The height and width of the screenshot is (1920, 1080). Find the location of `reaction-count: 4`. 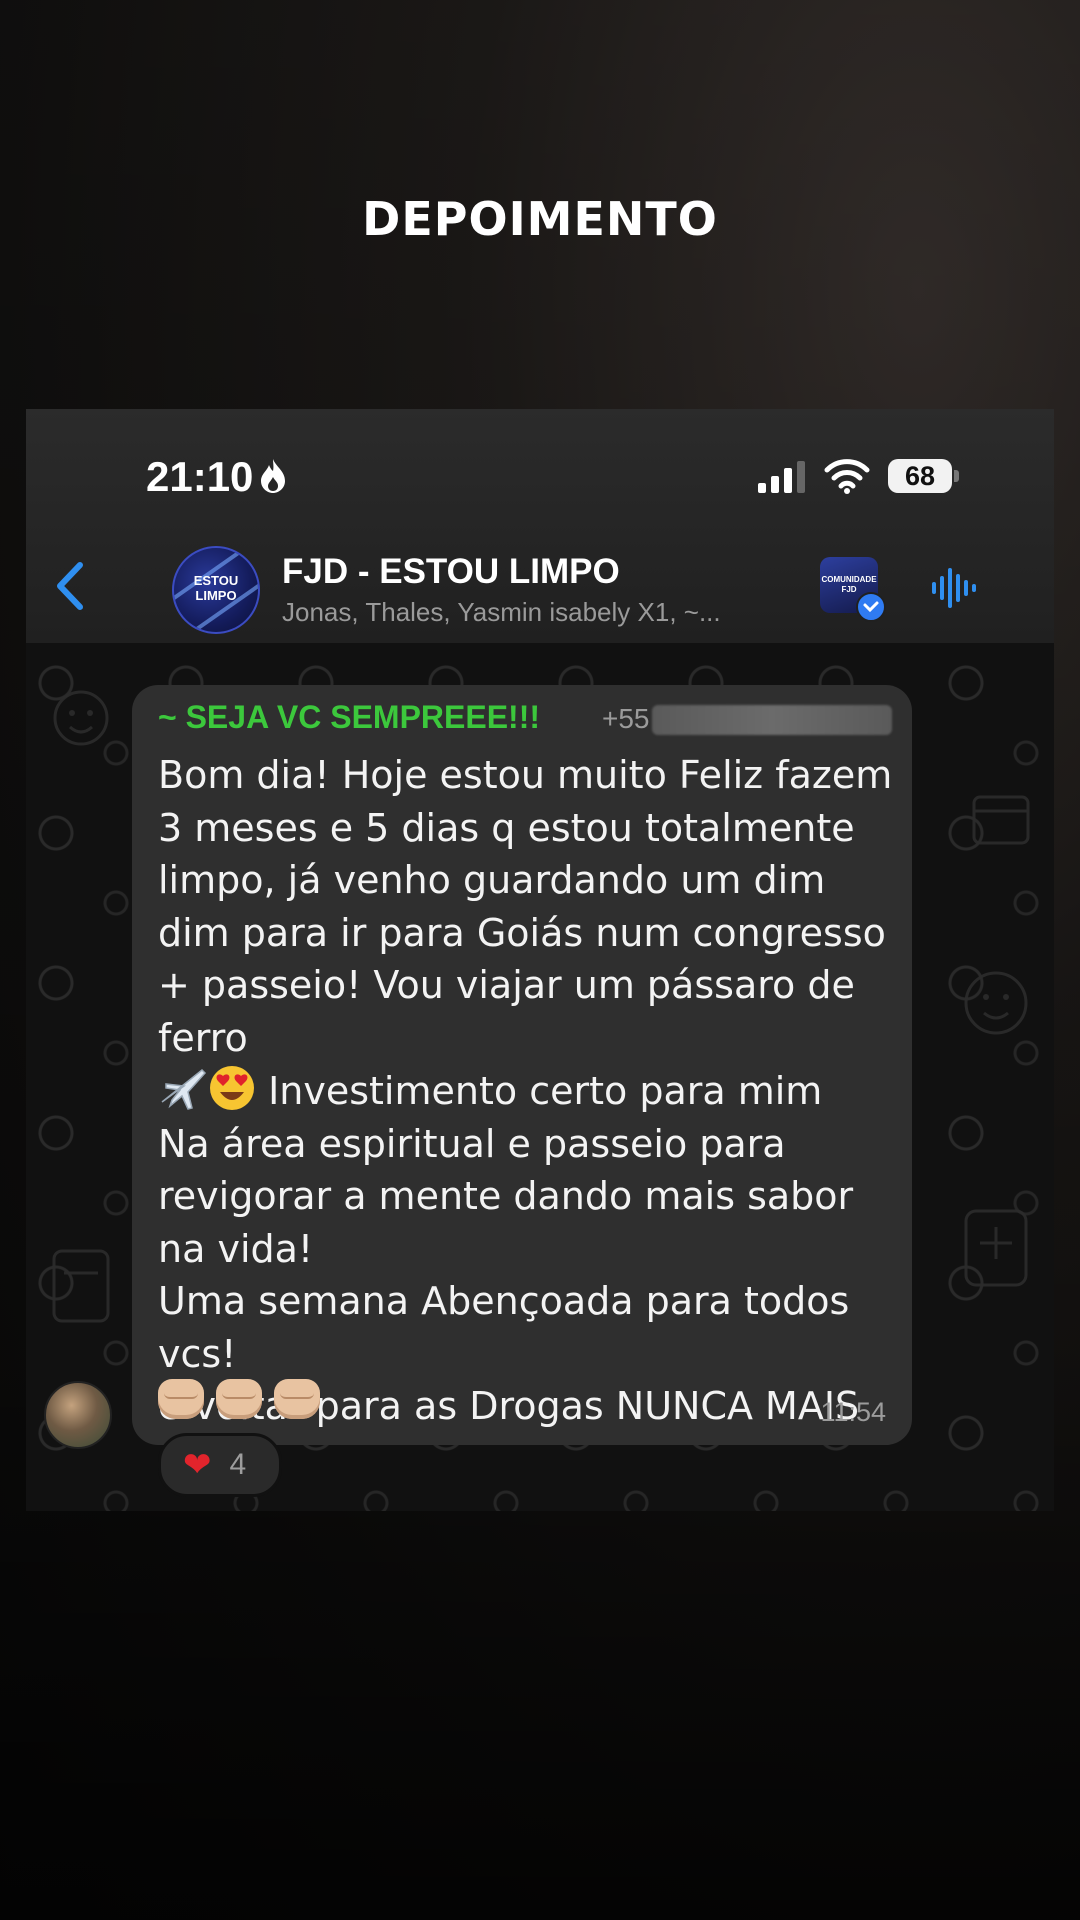

reaction-count: 4 is located at coordinates (238, 1464).